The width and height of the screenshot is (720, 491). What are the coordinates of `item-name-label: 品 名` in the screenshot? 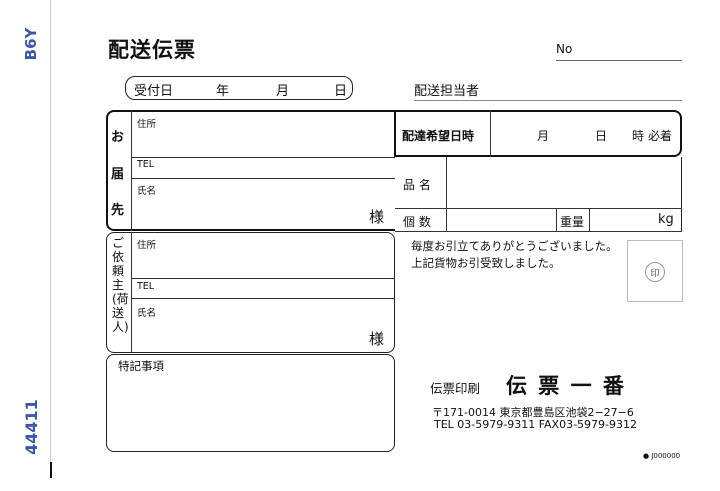 It's located at (417, 185).